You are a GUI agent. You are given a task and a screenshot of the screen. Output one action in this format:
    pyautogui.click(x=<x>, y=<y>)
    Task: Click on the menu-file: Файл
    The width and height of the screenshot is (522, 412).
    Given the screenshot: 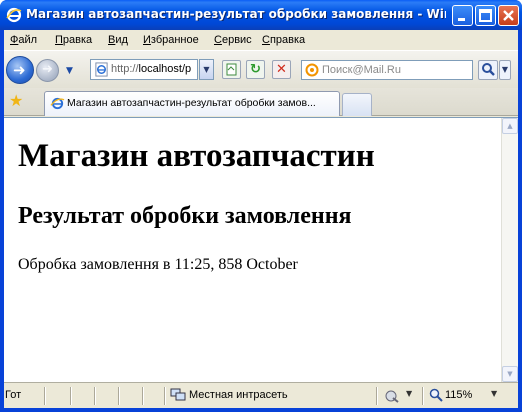 What is the action you would take?
    pyautogui.click(x=23, y=40)
    